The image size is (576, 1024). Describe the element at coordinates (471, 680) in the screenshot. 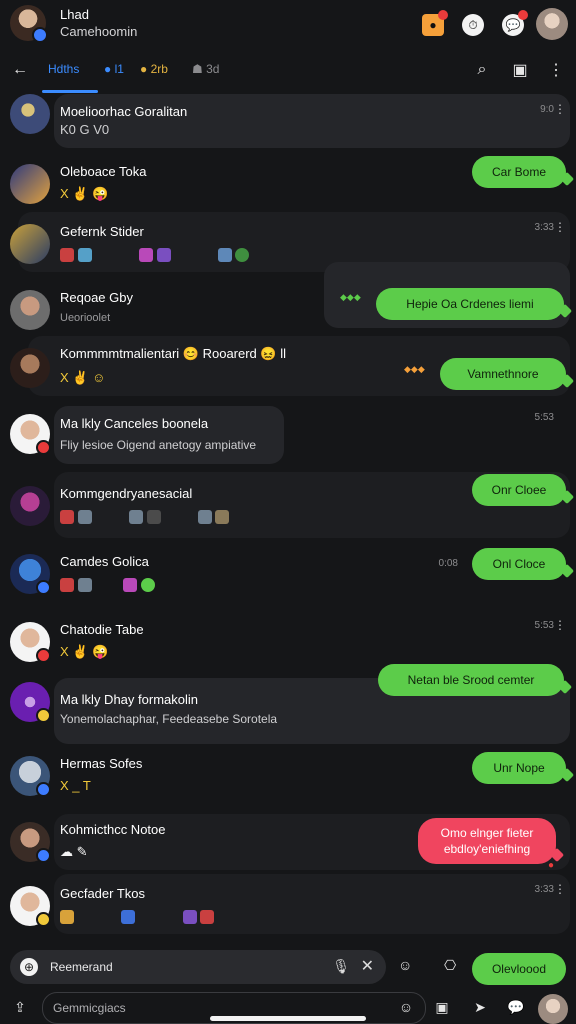

I see `reply-bubble: Netan ble Srood cemter` at that location.